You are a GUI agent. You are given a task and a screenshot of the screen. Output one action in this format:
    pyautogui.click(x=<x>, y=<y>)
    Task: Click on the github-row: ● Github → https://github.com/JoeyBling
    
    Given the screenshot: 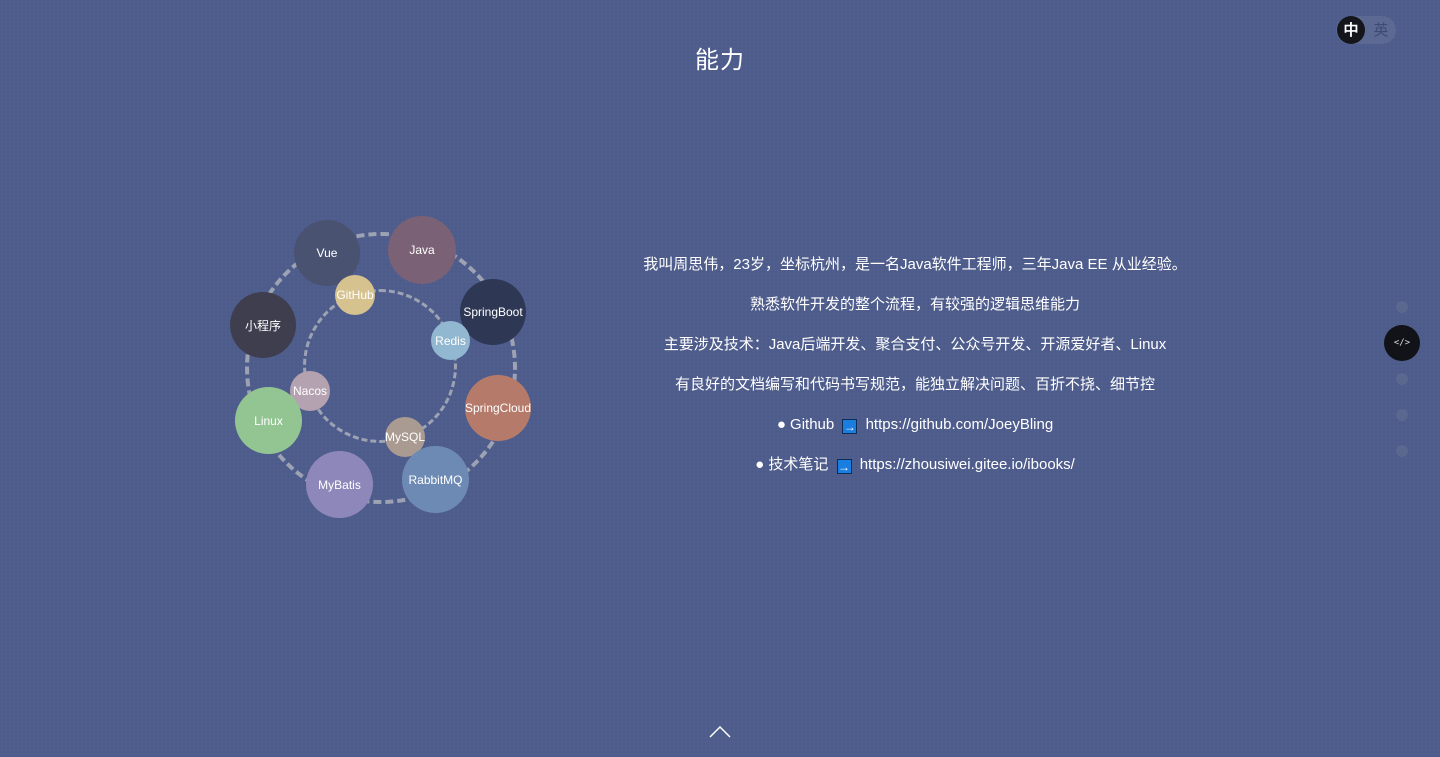 What is the action you would take?
    pyautogui.click(x=915, y=425)
    